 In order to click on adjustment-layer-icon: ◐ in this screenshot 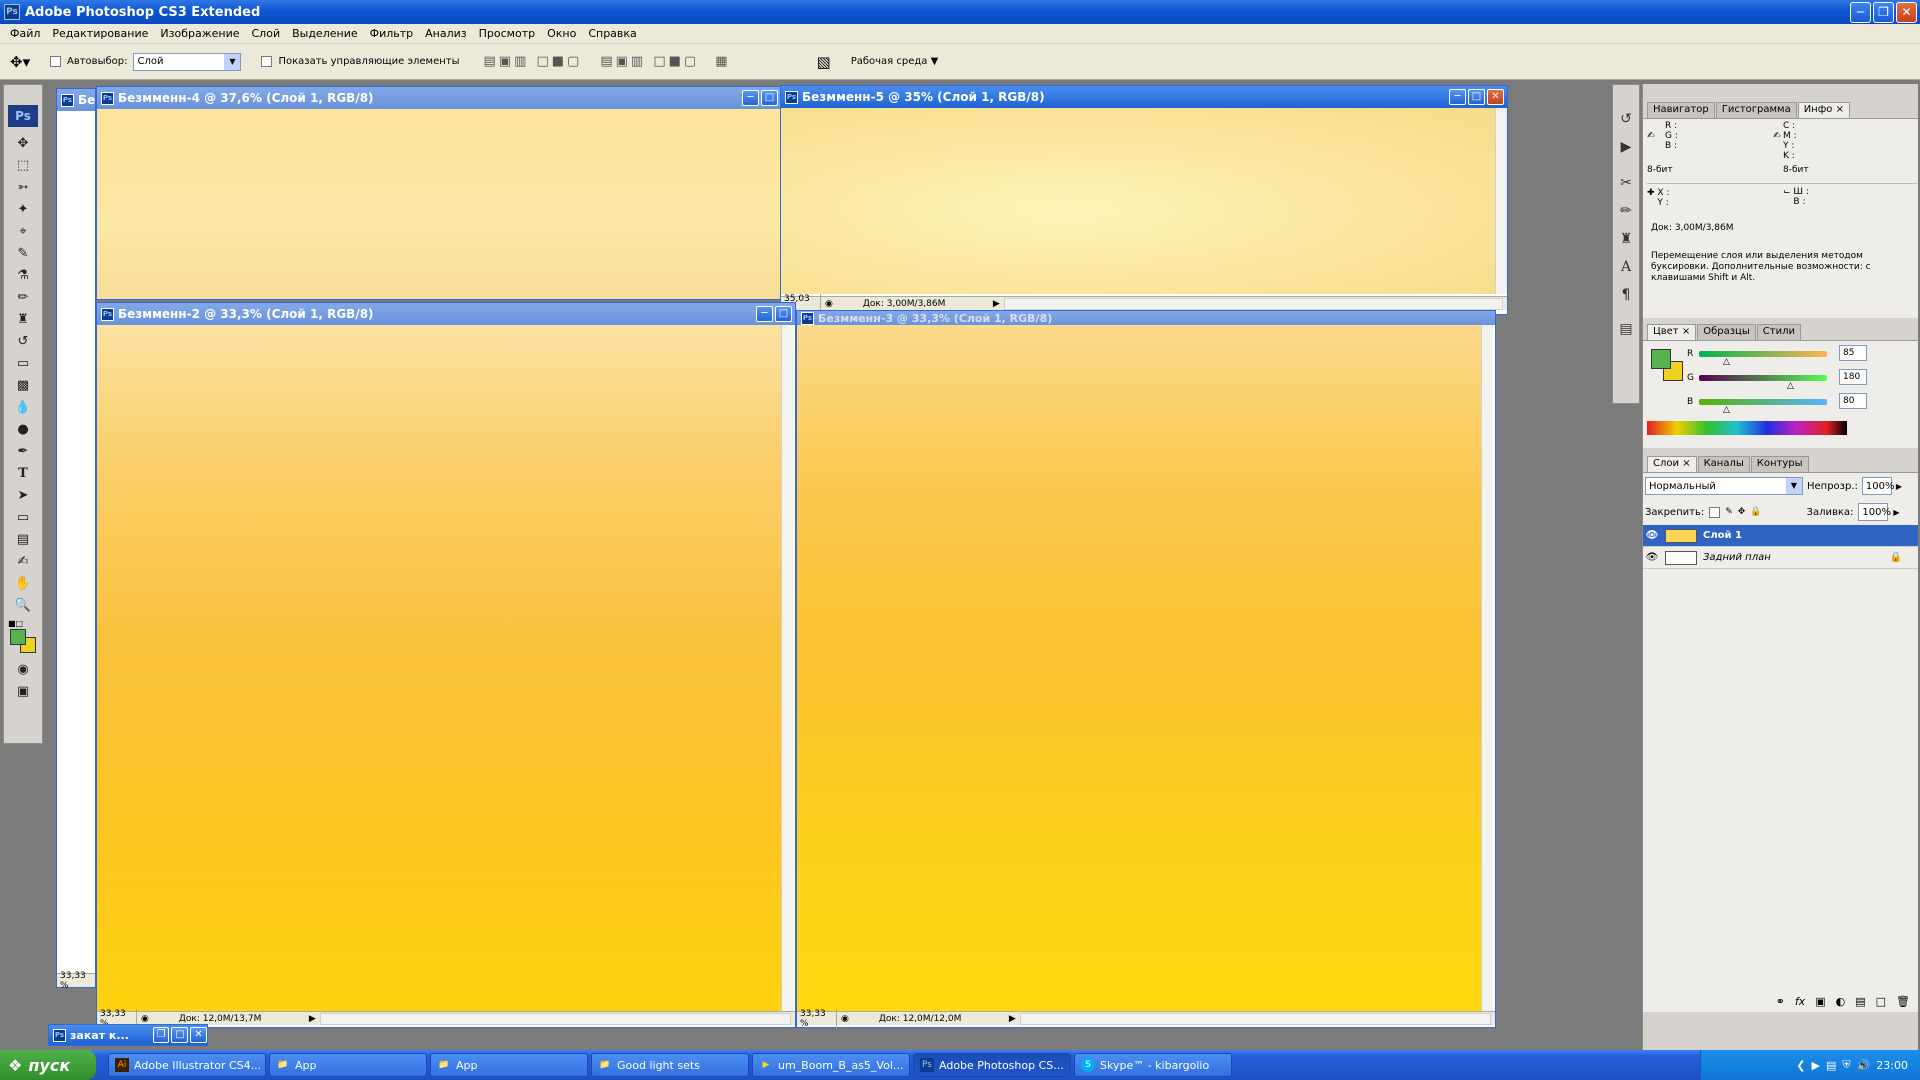, I will do `click(1841, 1001)`.